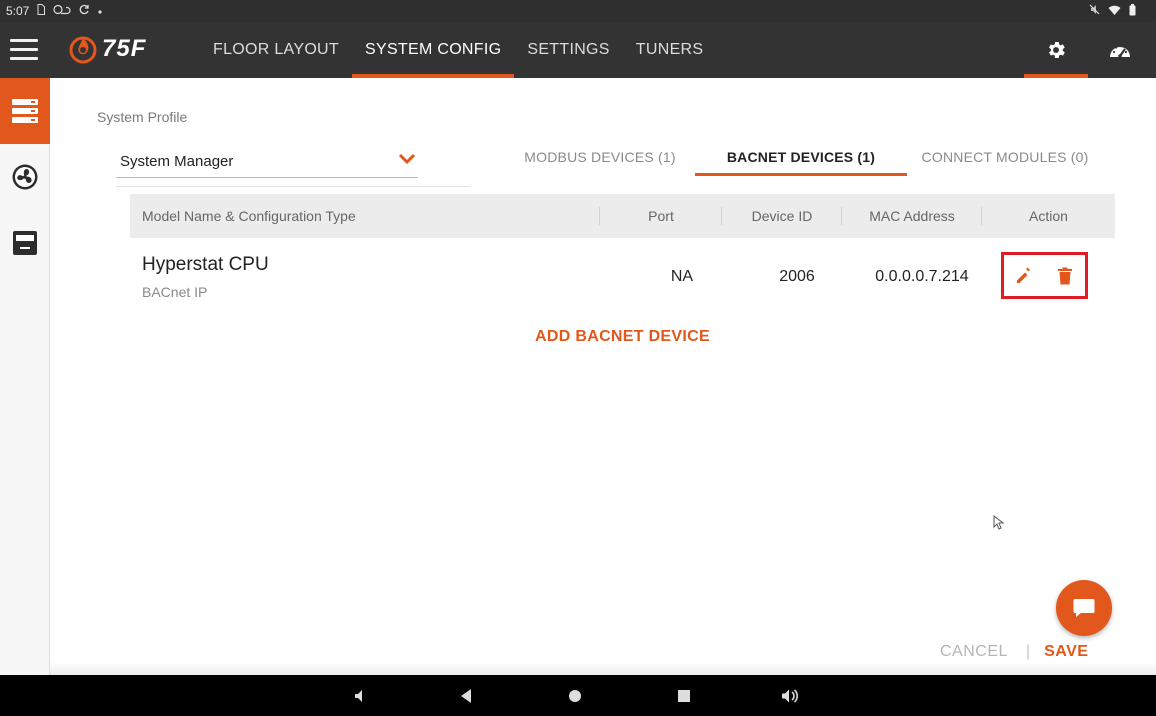  Describe the element at coordinates (912, 216) in the screenshot. I see `col-header-mac: MAC Address` at that location.